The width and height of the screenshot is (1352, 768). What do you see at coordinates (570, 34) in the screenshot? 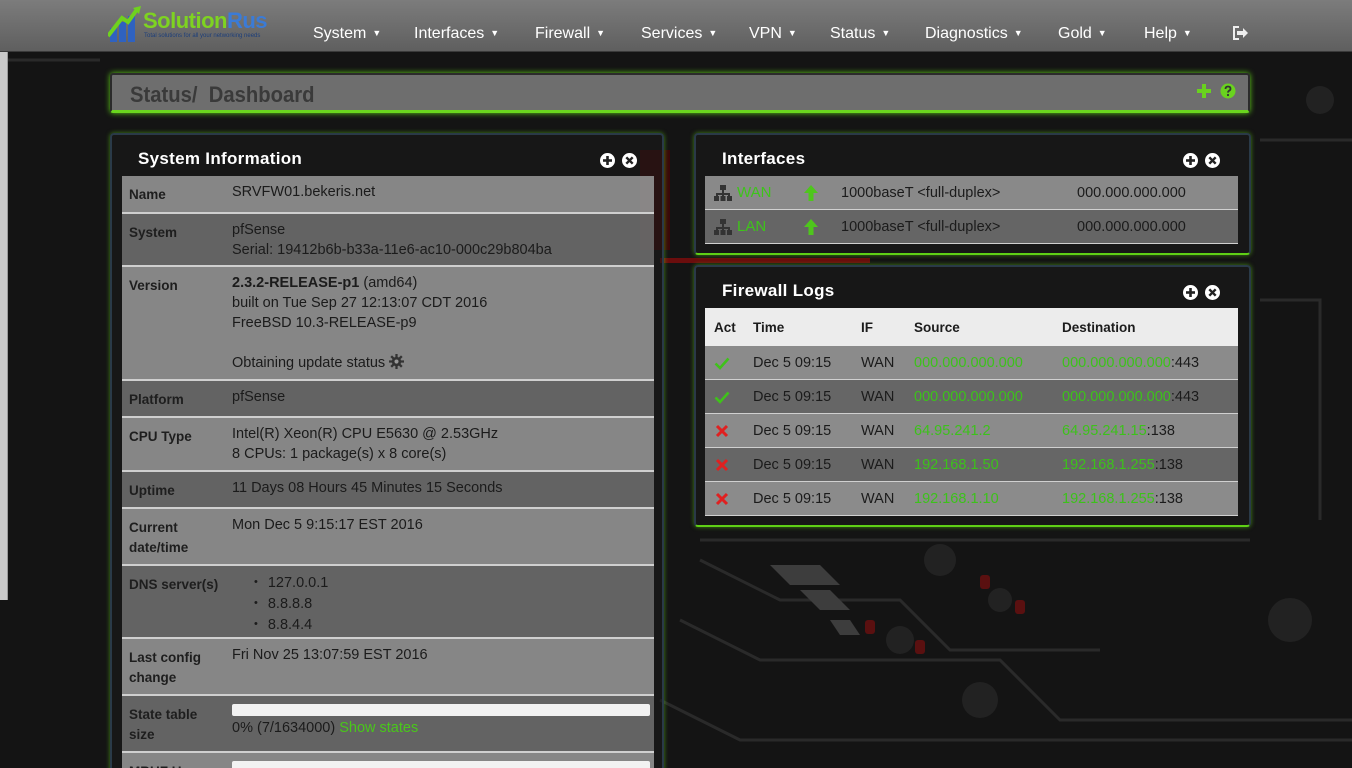
I see `nav-firewall: Firewall ▼` at bounding box center [570, 34].